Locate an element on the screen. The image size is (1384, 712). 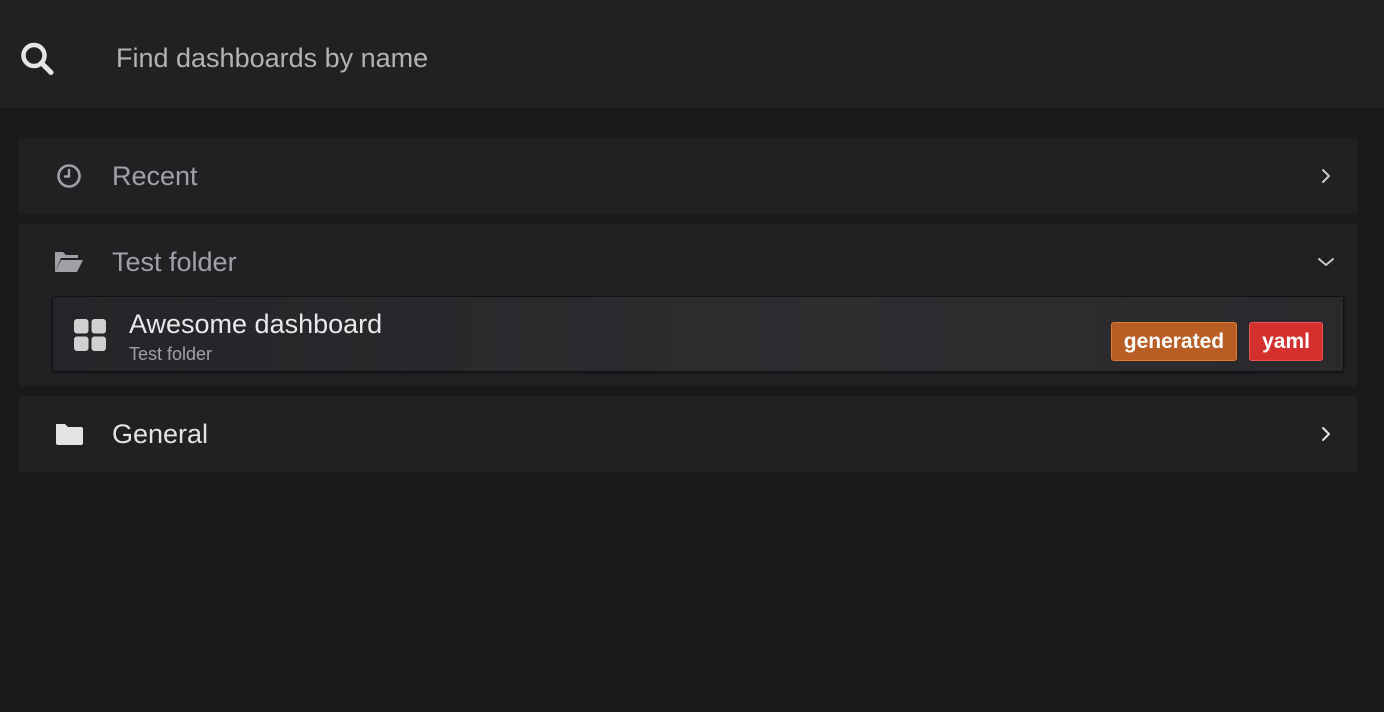
apps-icon is located at coordinates (90, 335).